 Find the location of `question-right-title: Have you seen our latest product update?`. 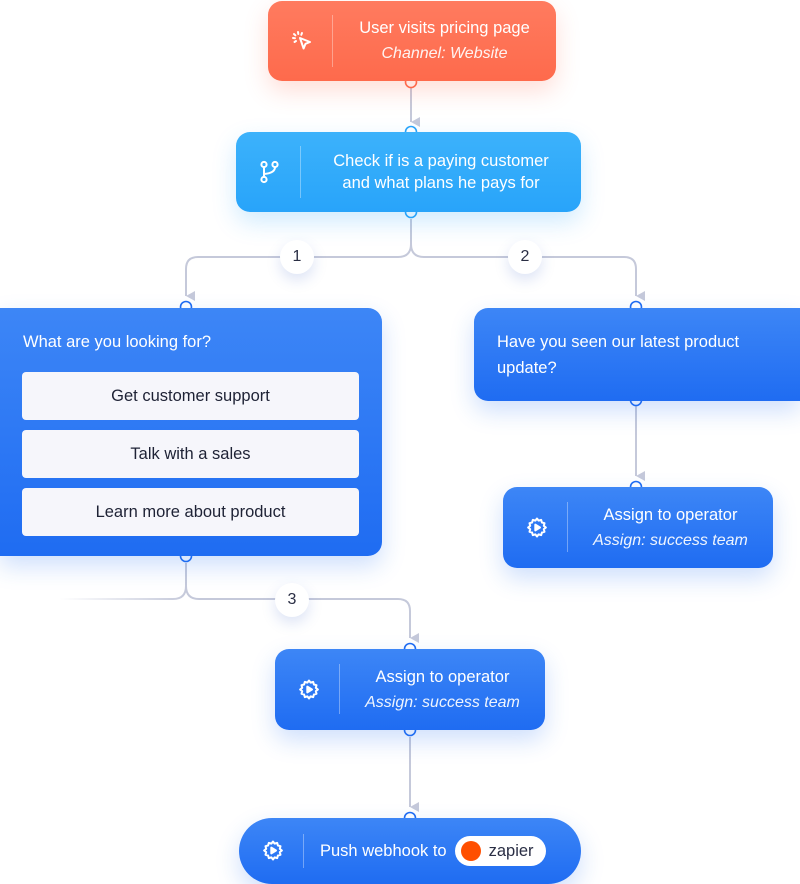

question-right-title: Have you seen our latest product update? is located at coordinates (618, 355).